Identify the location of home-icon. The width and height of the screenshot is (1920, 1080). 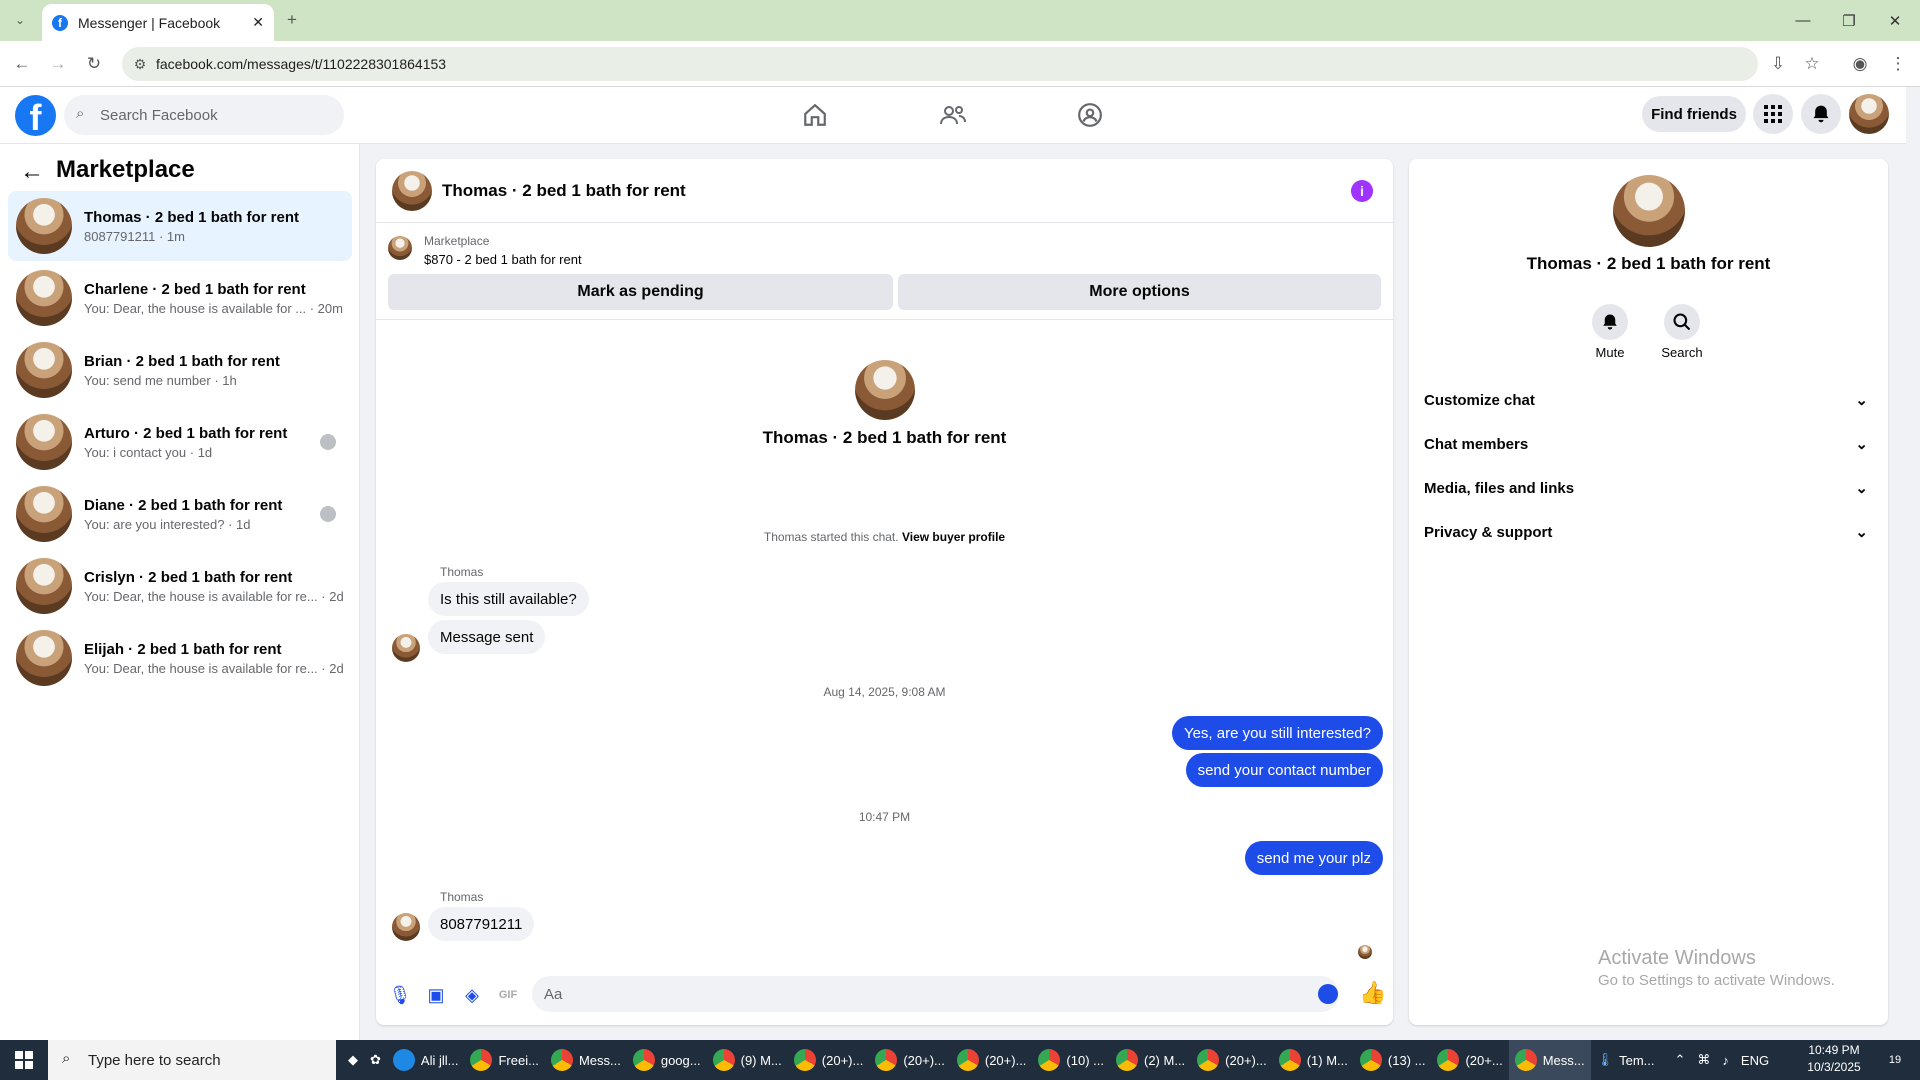
(815, 115).